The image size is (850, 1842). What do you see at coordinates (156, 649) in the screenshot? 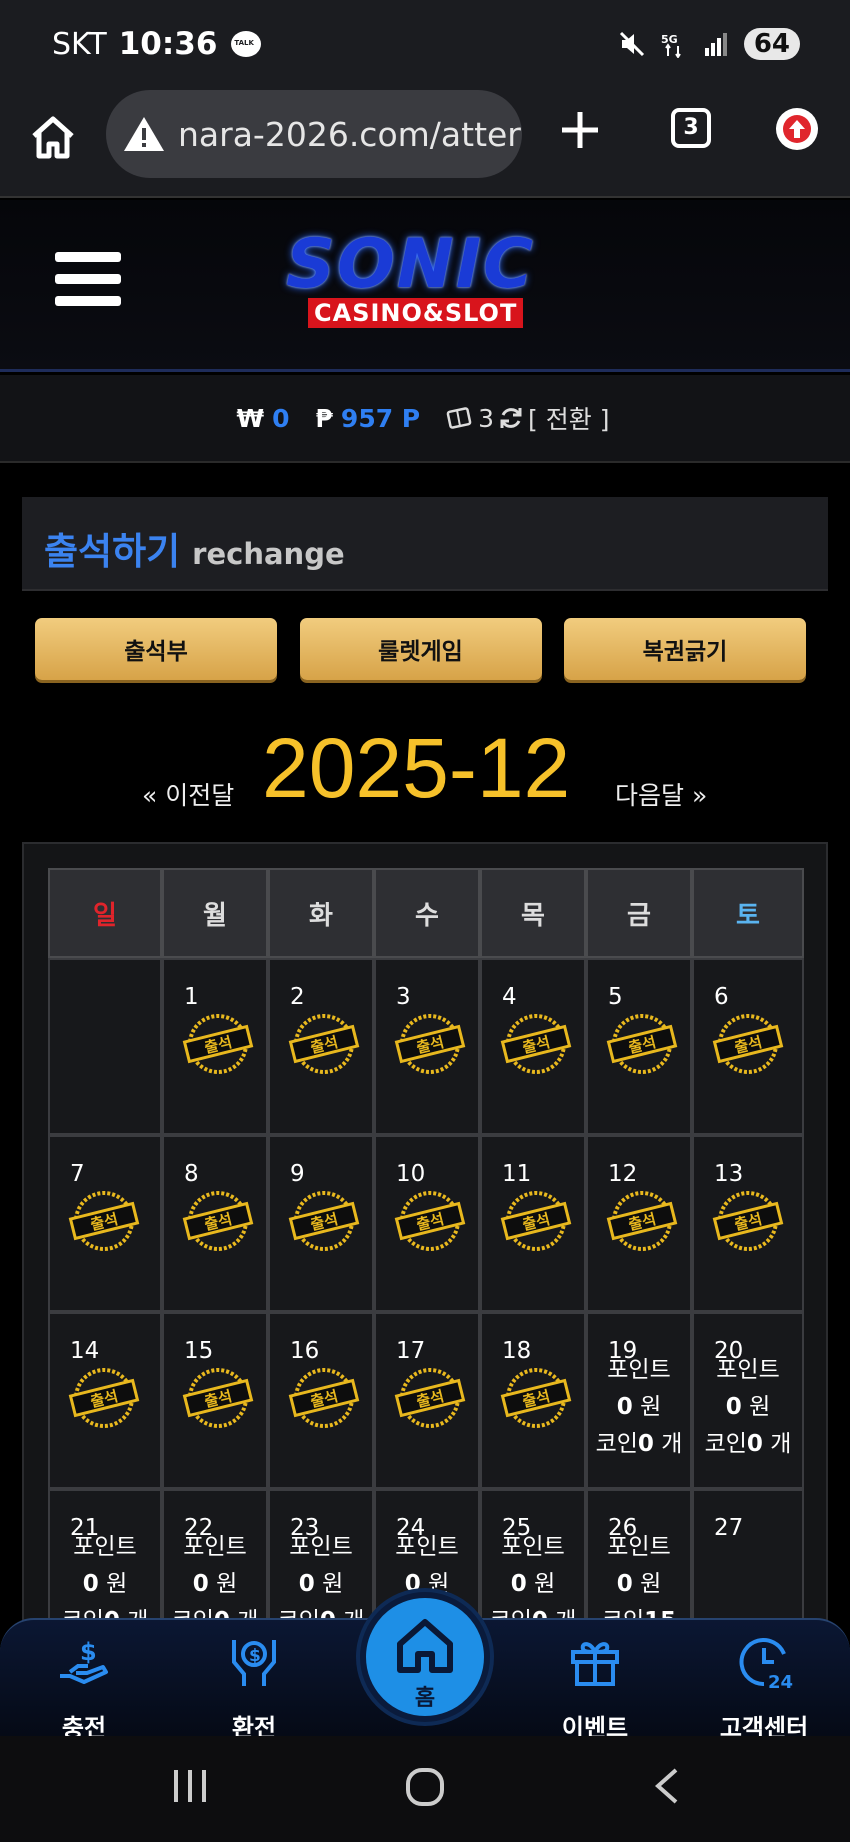
I see `attendance-button: 출석부` at bounding box center [156, 649].